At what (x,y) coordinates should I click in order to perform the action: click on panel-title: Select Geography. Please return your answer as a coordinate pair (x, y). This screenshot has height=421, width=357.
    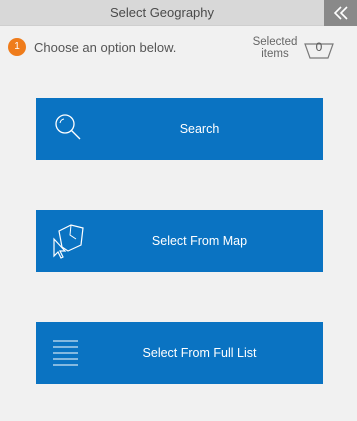
    Looking at the image, I should click on (162, 12).